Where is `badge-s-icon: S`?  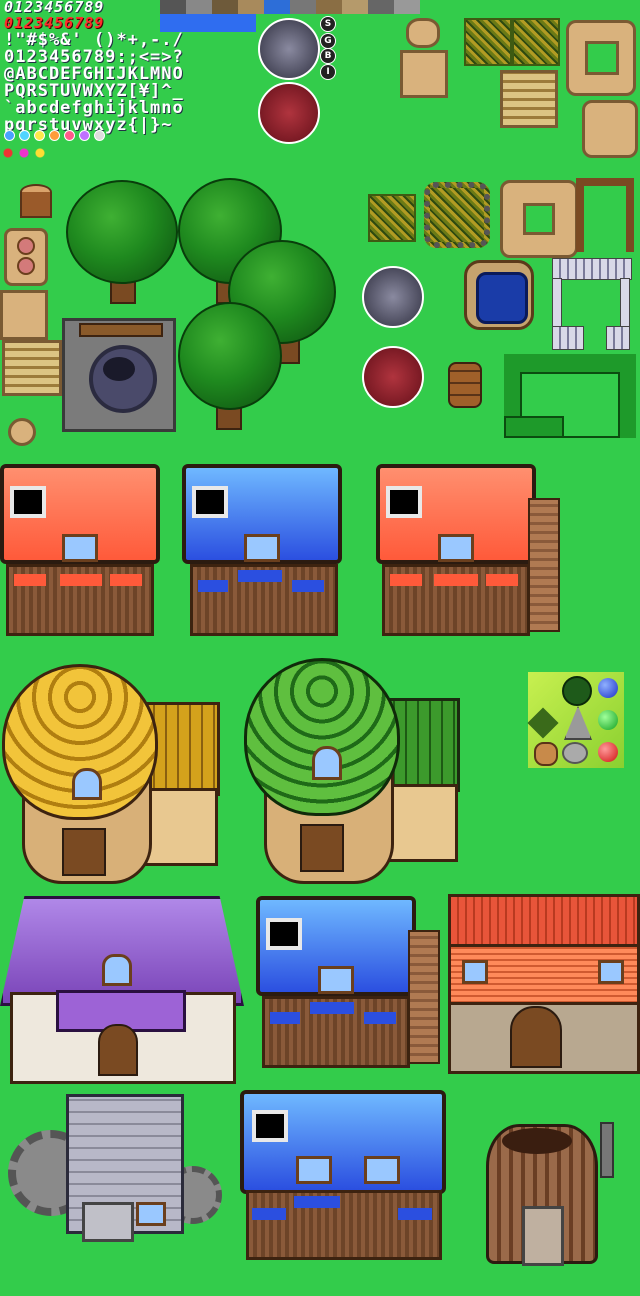
badge-s-icon: S is located at coordinates (328, 24).